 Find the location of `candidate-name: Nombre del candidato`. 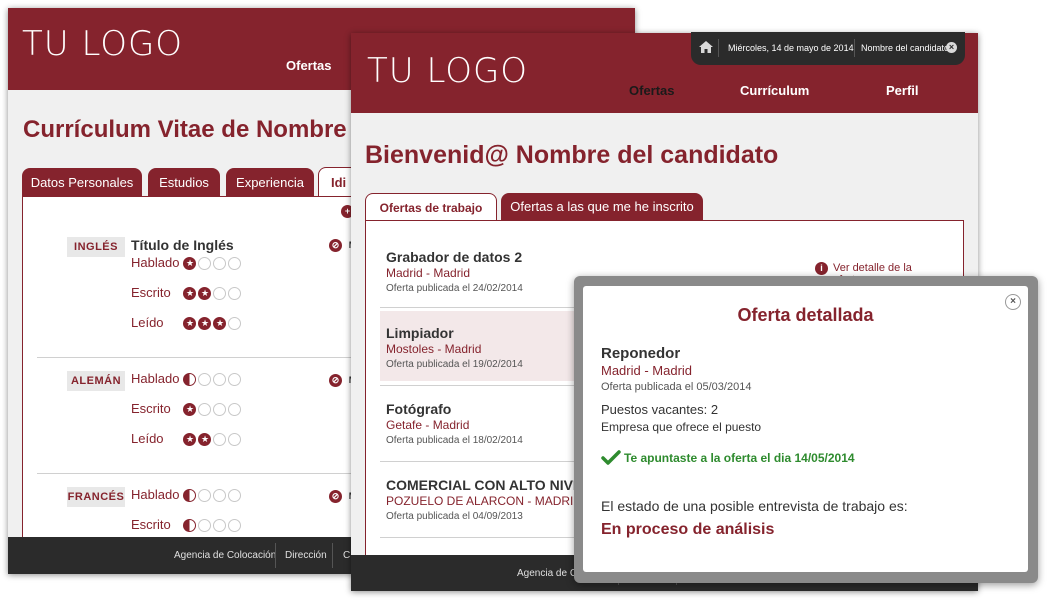

candidate-name: Nombre del candidato is located at coordinates (905, 48).